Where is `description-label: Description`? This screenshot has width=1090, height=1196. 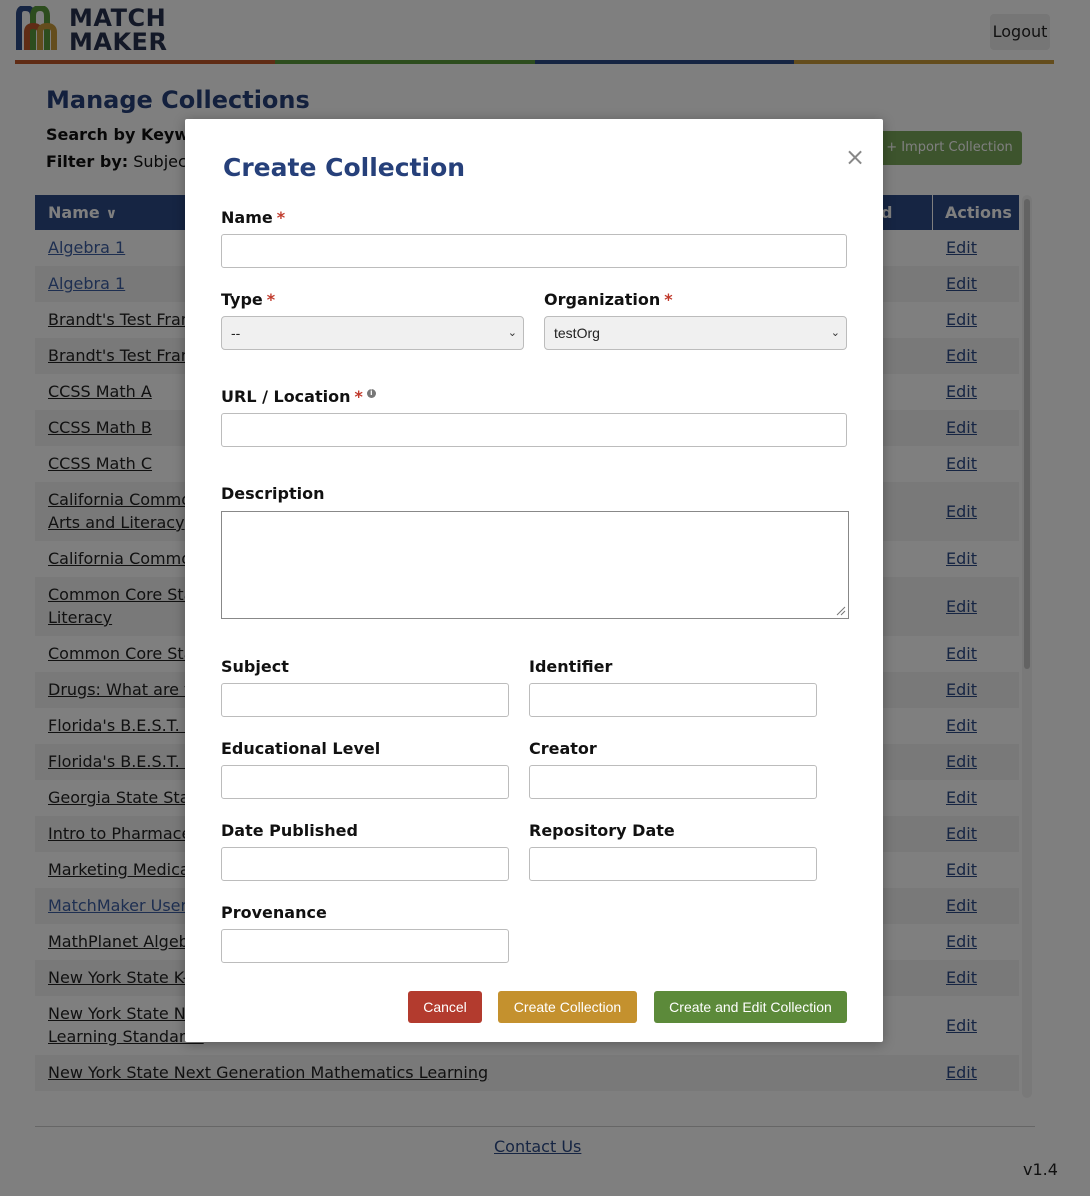
description-label: Description is located at coordinates (273, 493).